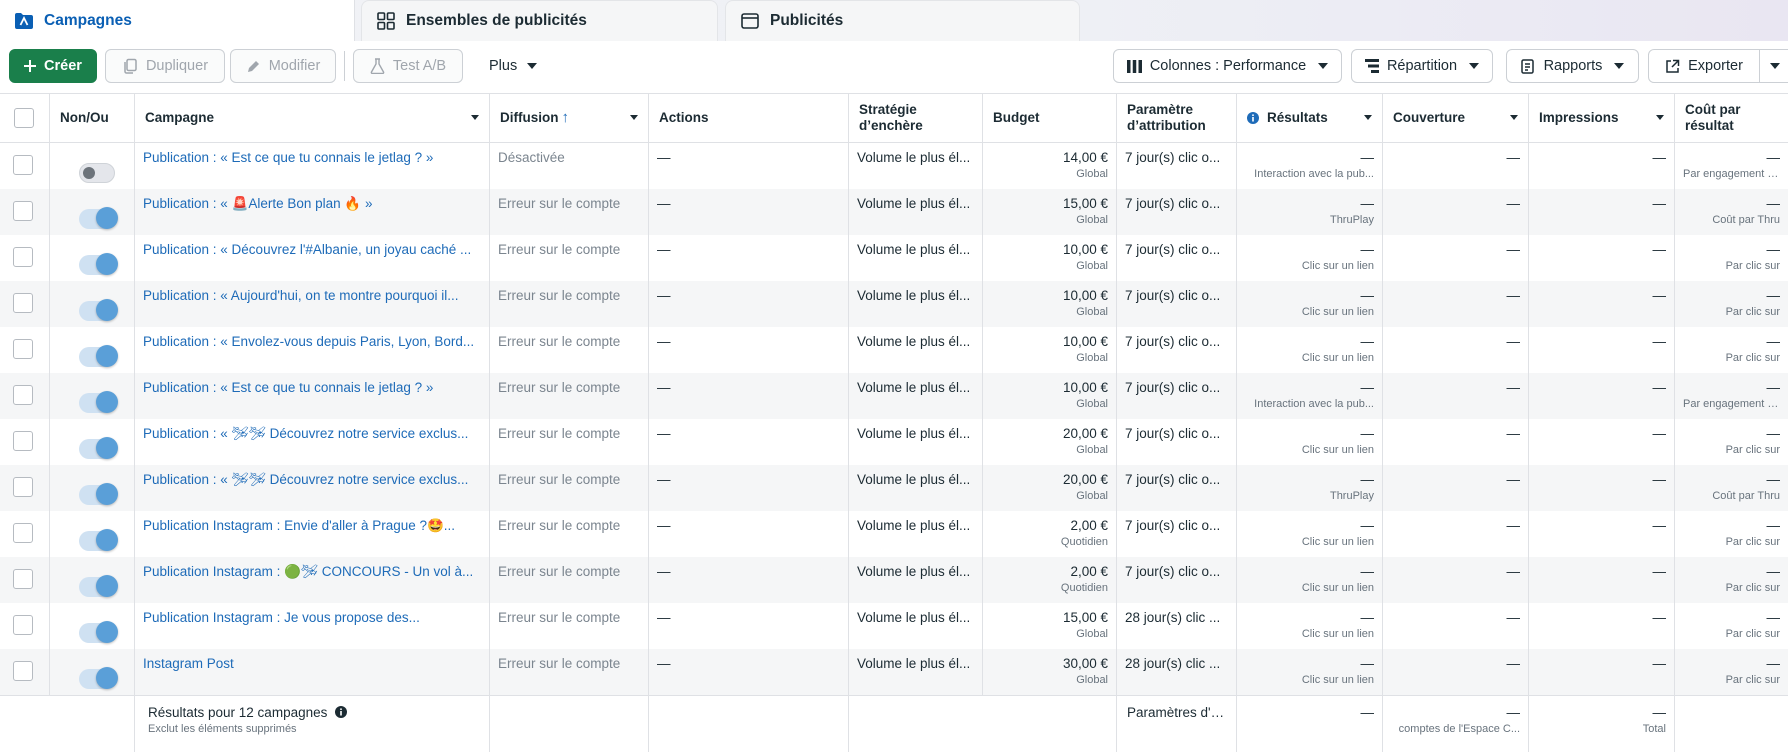 The height and width of the screenshot is (753, 1788). What do you see at coordinates (24, 118) in the screenshot?
I see `select-all-checkbox` at bounding box center [24, 118].